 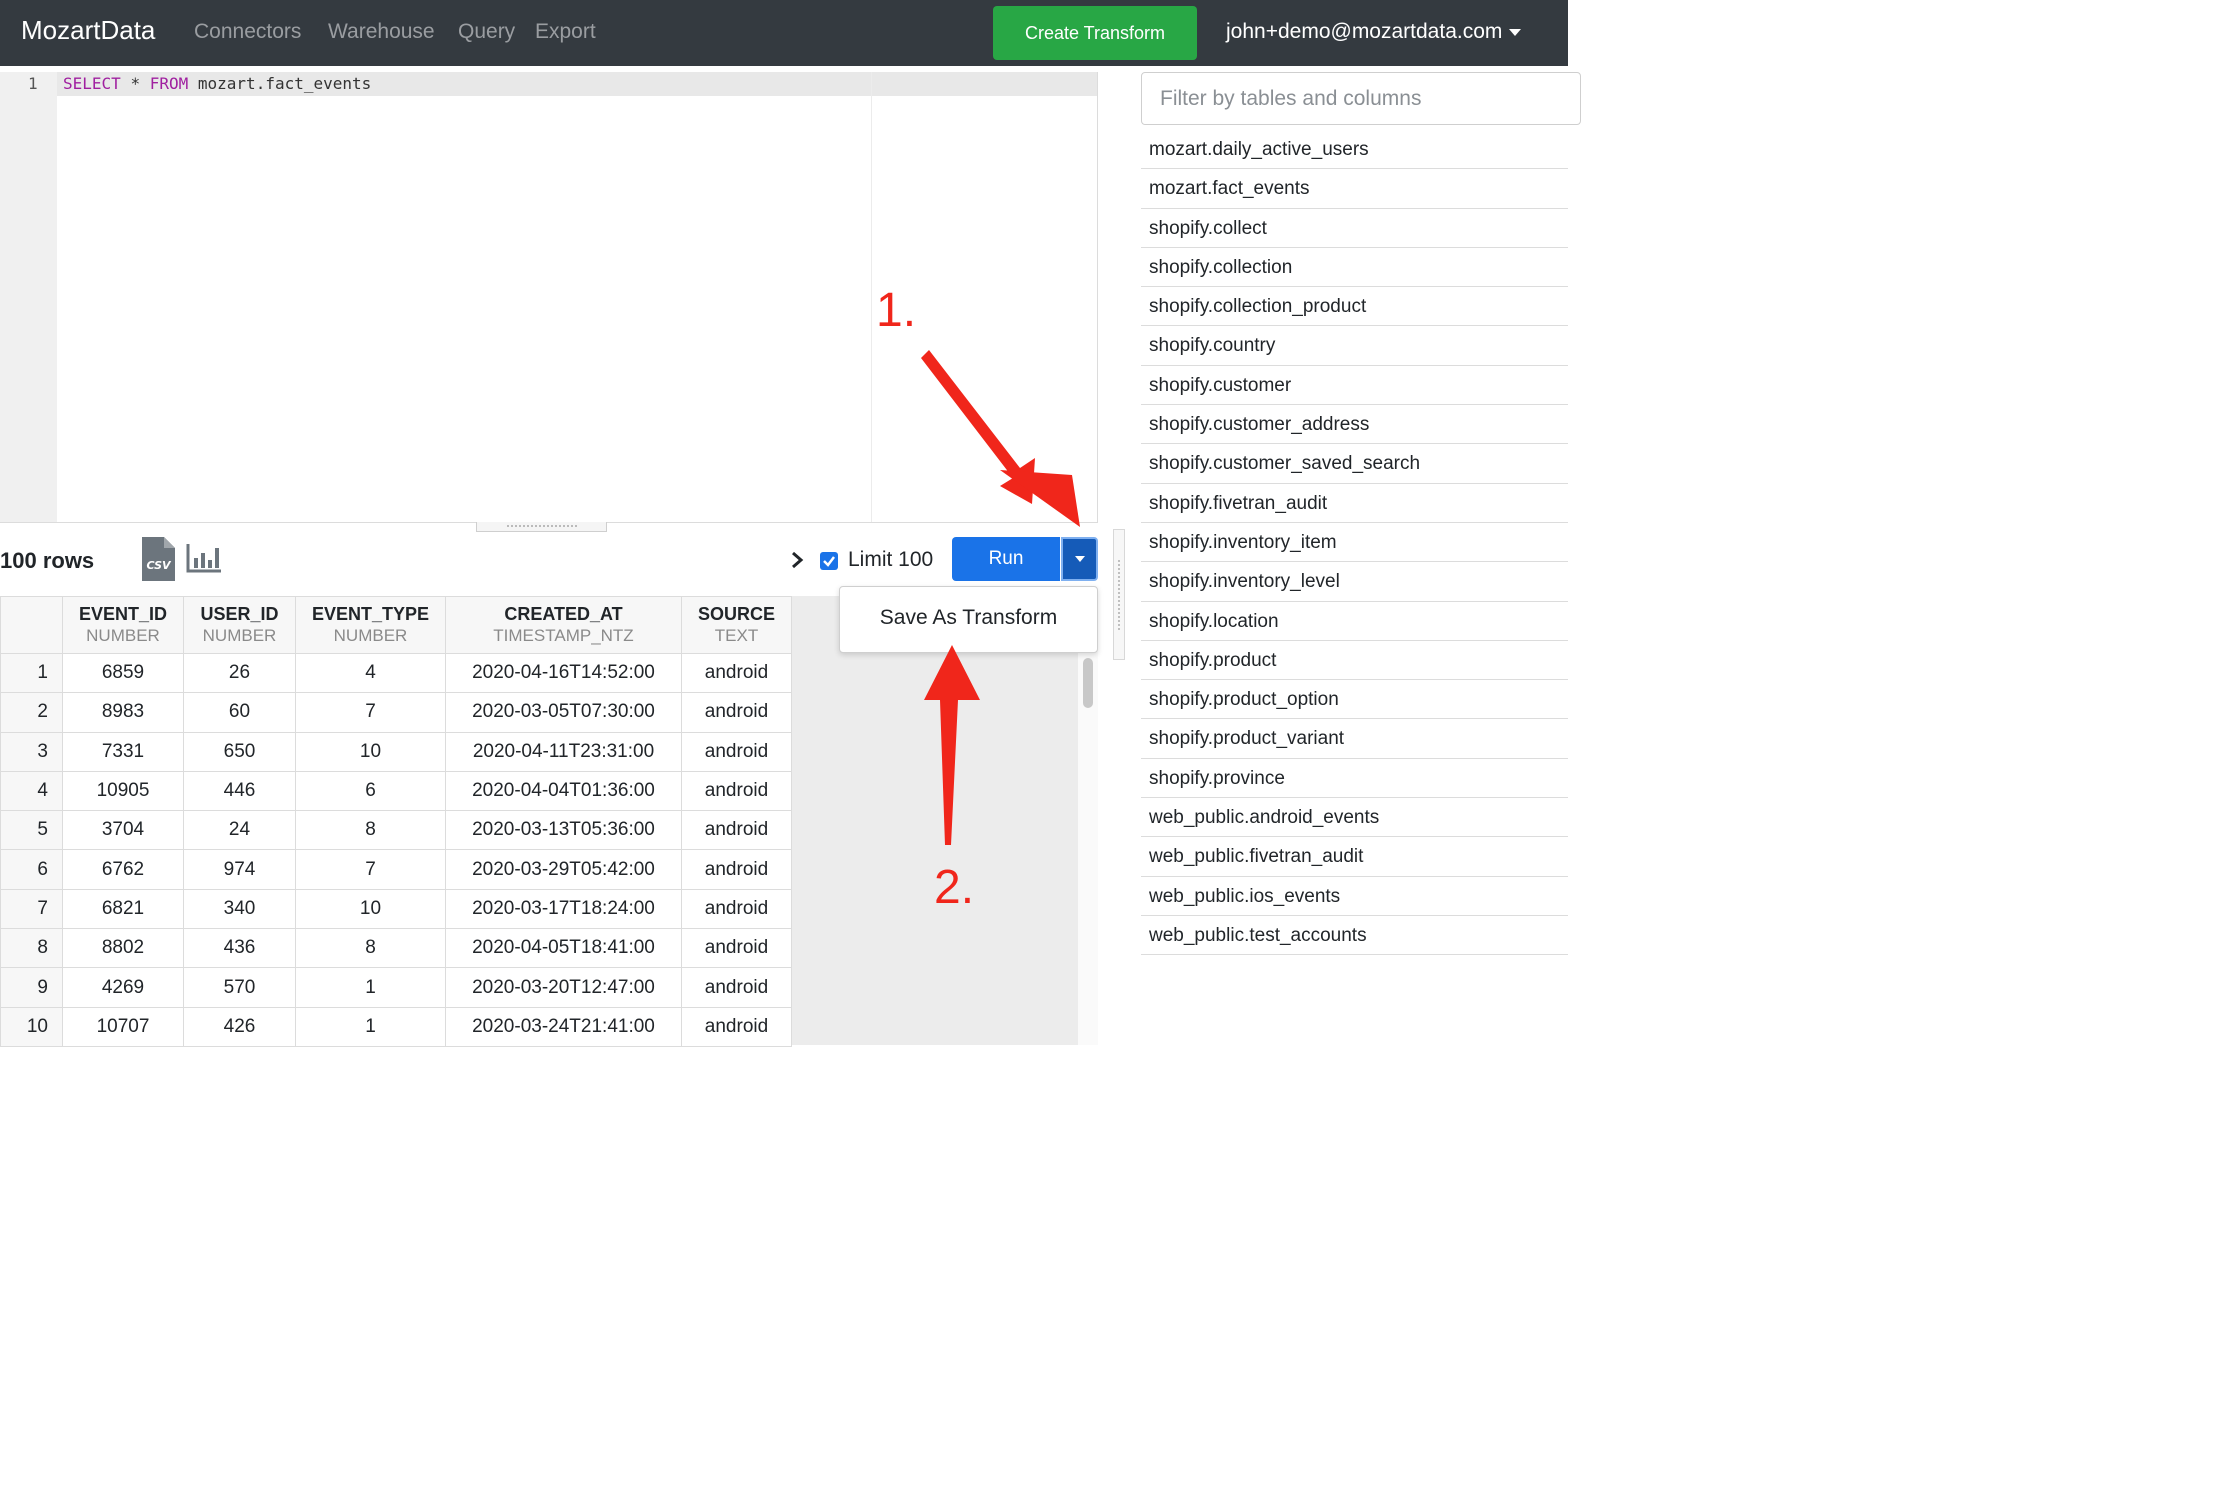 What do you see at coordinates (123, 987) in the screenshot?
I see `table-cell: 4269` at bounding box center [123, 987].